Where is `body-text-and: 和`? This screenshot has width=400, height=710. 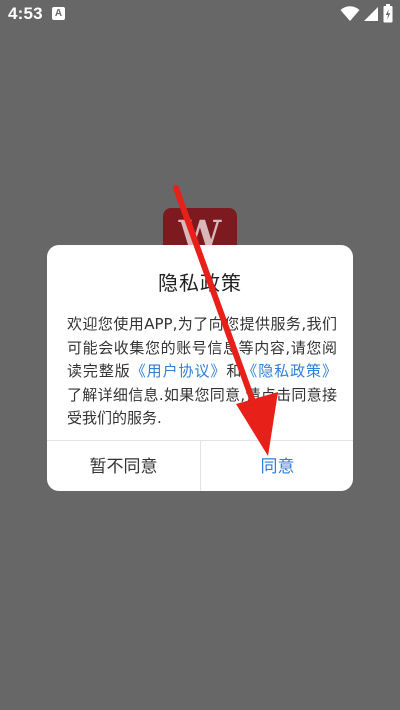
body-text-and: 和 is located at coordinates (234, 371).